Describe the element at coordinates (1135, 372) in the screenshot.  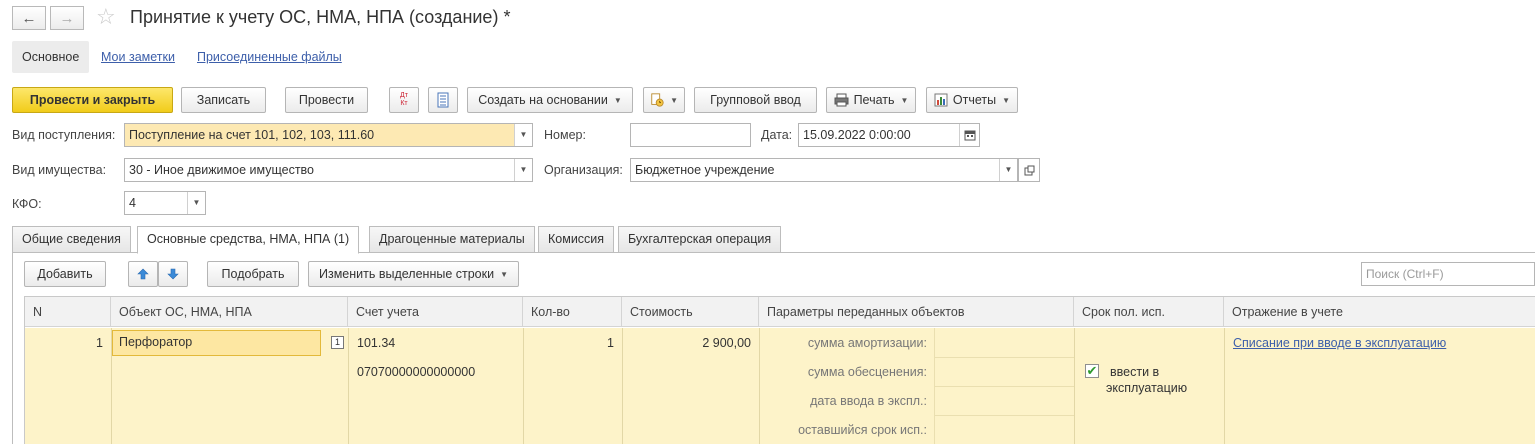
I see `commission-checkbox-label-1: ввести в` at that location.